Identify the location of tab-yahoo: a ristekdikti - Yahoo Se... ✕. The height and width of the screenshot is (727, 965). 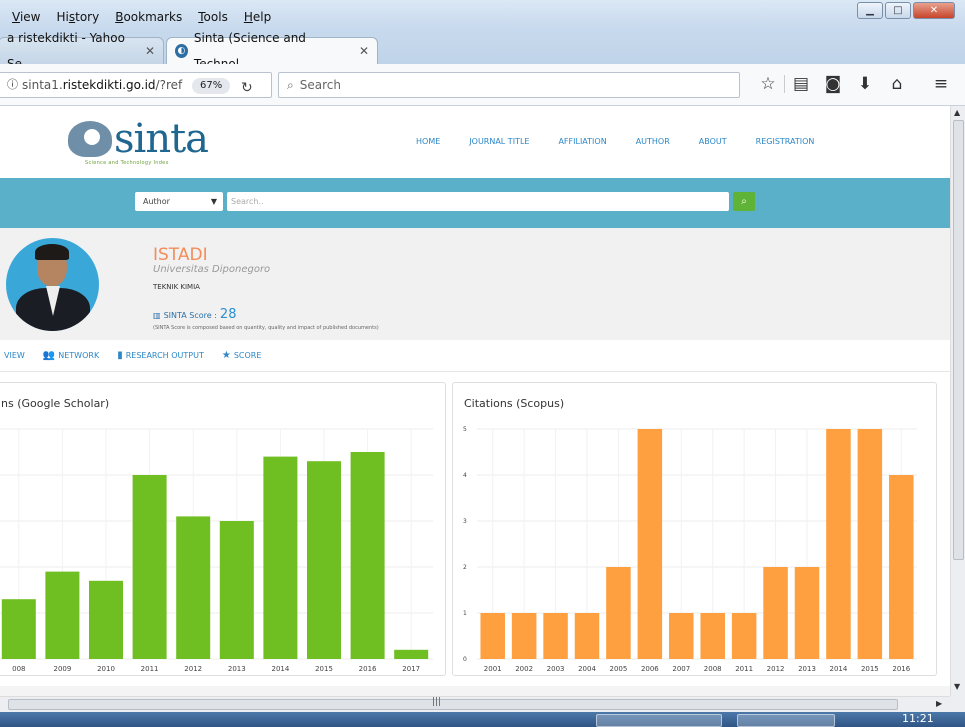
(82, 51).